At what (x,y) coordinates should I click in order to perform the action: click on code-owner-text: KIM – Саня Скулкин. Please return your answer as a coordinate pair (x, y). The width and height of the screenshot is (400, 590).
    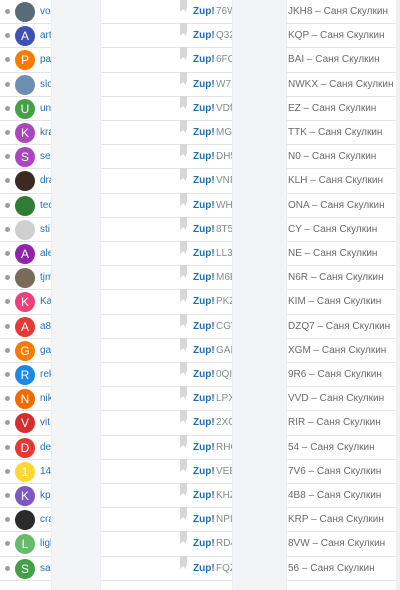
    Looking at the image, I should click on (335, 302).